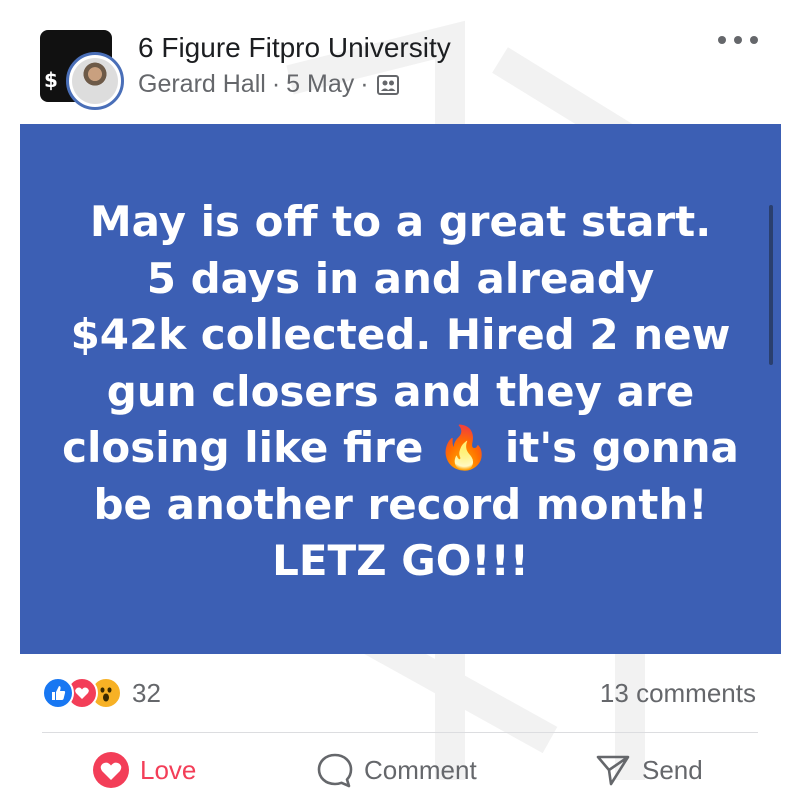 Image resolution: width=800 pixels, height=800 pixels. I want to click on comment-count-link: 13 comments, so click(678, 693).